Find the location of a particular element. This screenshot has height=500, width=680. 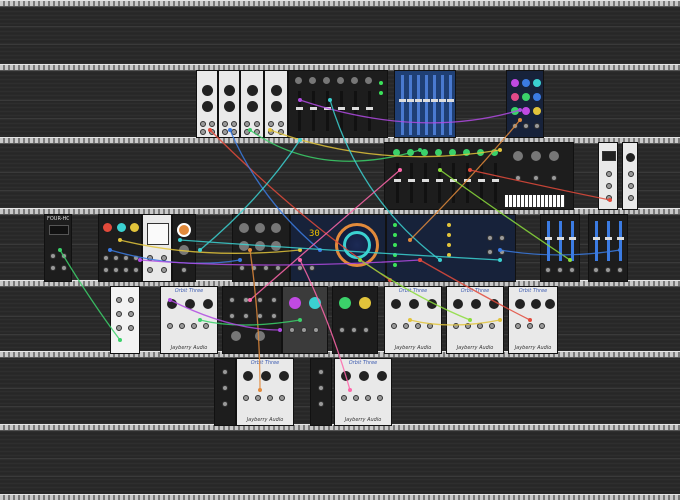

mixer-big-module is located at coordinates (479, 176).